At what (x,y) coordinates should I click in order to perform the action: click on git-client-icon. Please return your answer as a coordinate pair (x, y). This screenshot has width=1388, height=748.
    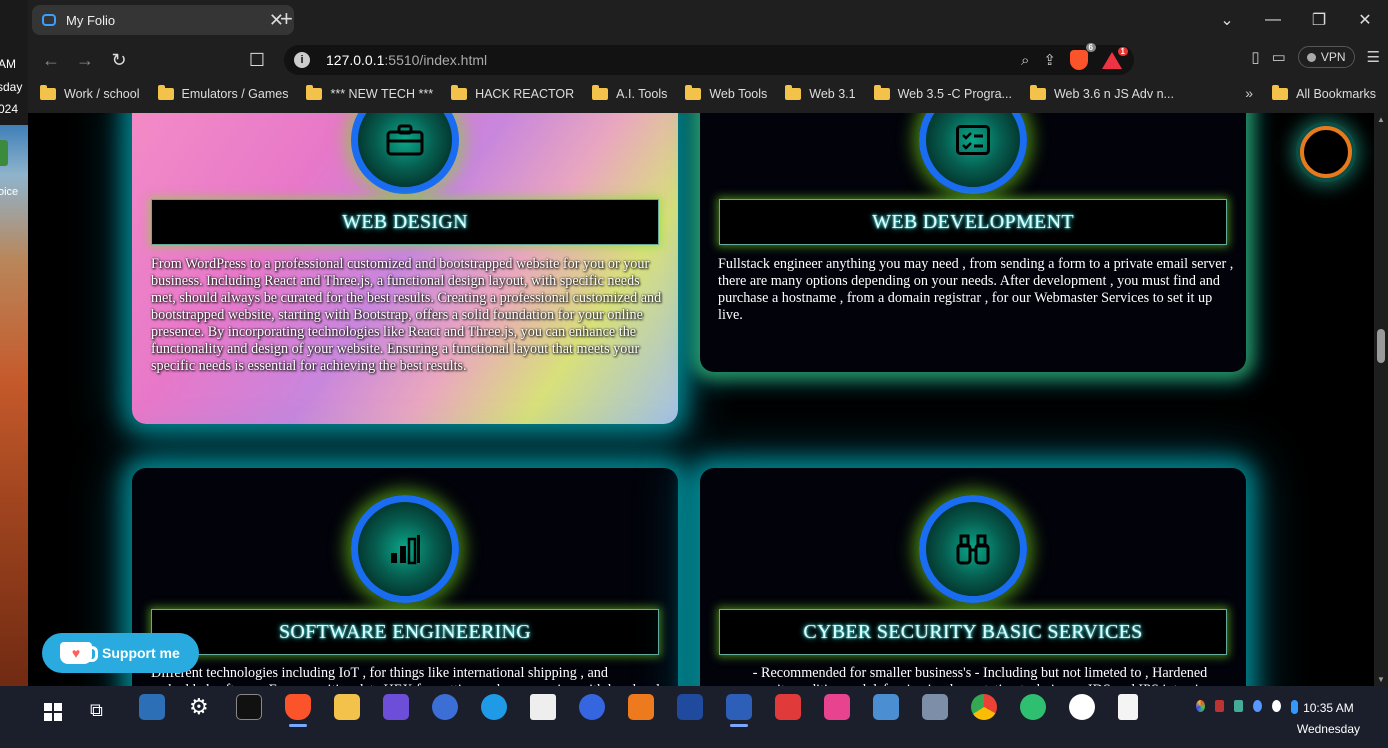
    Looking at the image, I should click on (788, 707).